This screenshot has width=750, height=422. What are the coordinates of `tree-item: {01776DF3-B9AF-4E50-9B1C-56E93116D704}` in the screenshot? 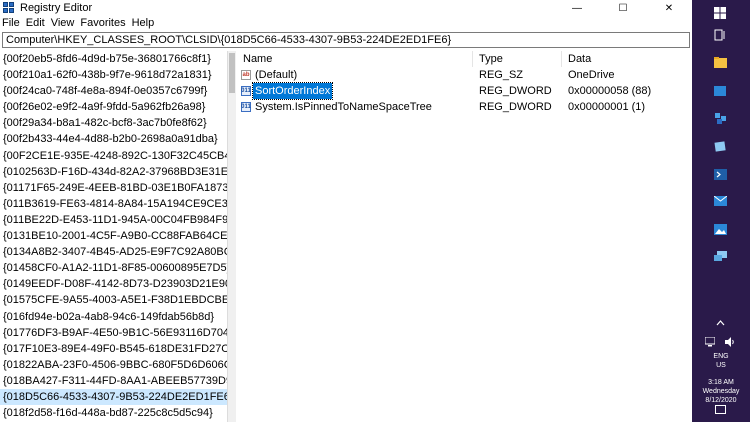 It's located at (113, 333).